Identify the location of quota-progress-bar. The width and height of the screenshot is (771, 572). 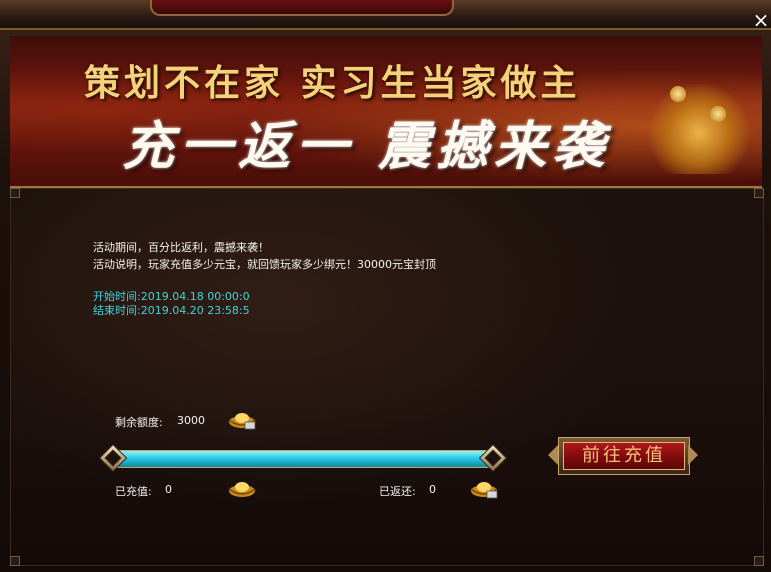
(302, 458).